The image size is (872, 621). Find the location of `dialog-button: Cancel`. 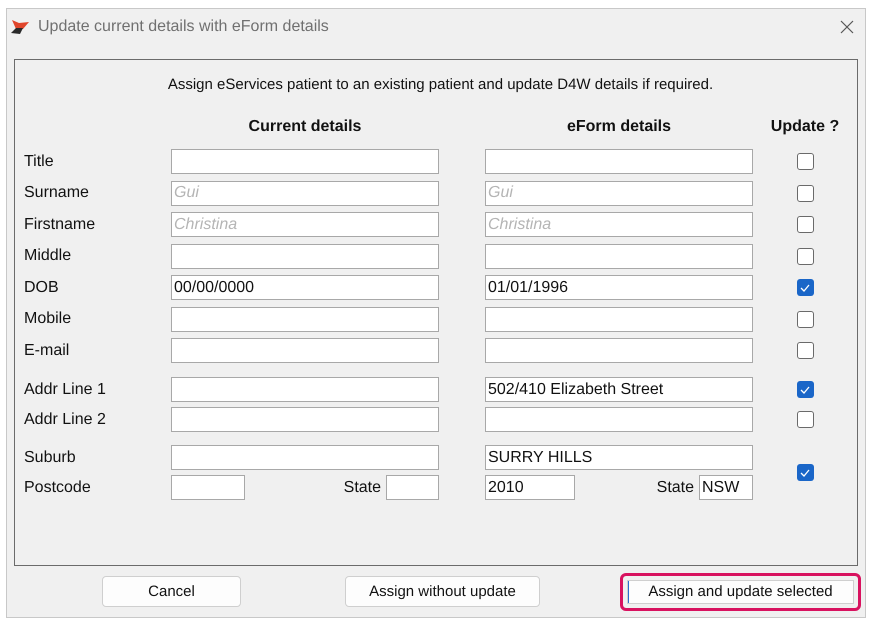

dialog-button: Cancel is located at coordinates (171, 591).